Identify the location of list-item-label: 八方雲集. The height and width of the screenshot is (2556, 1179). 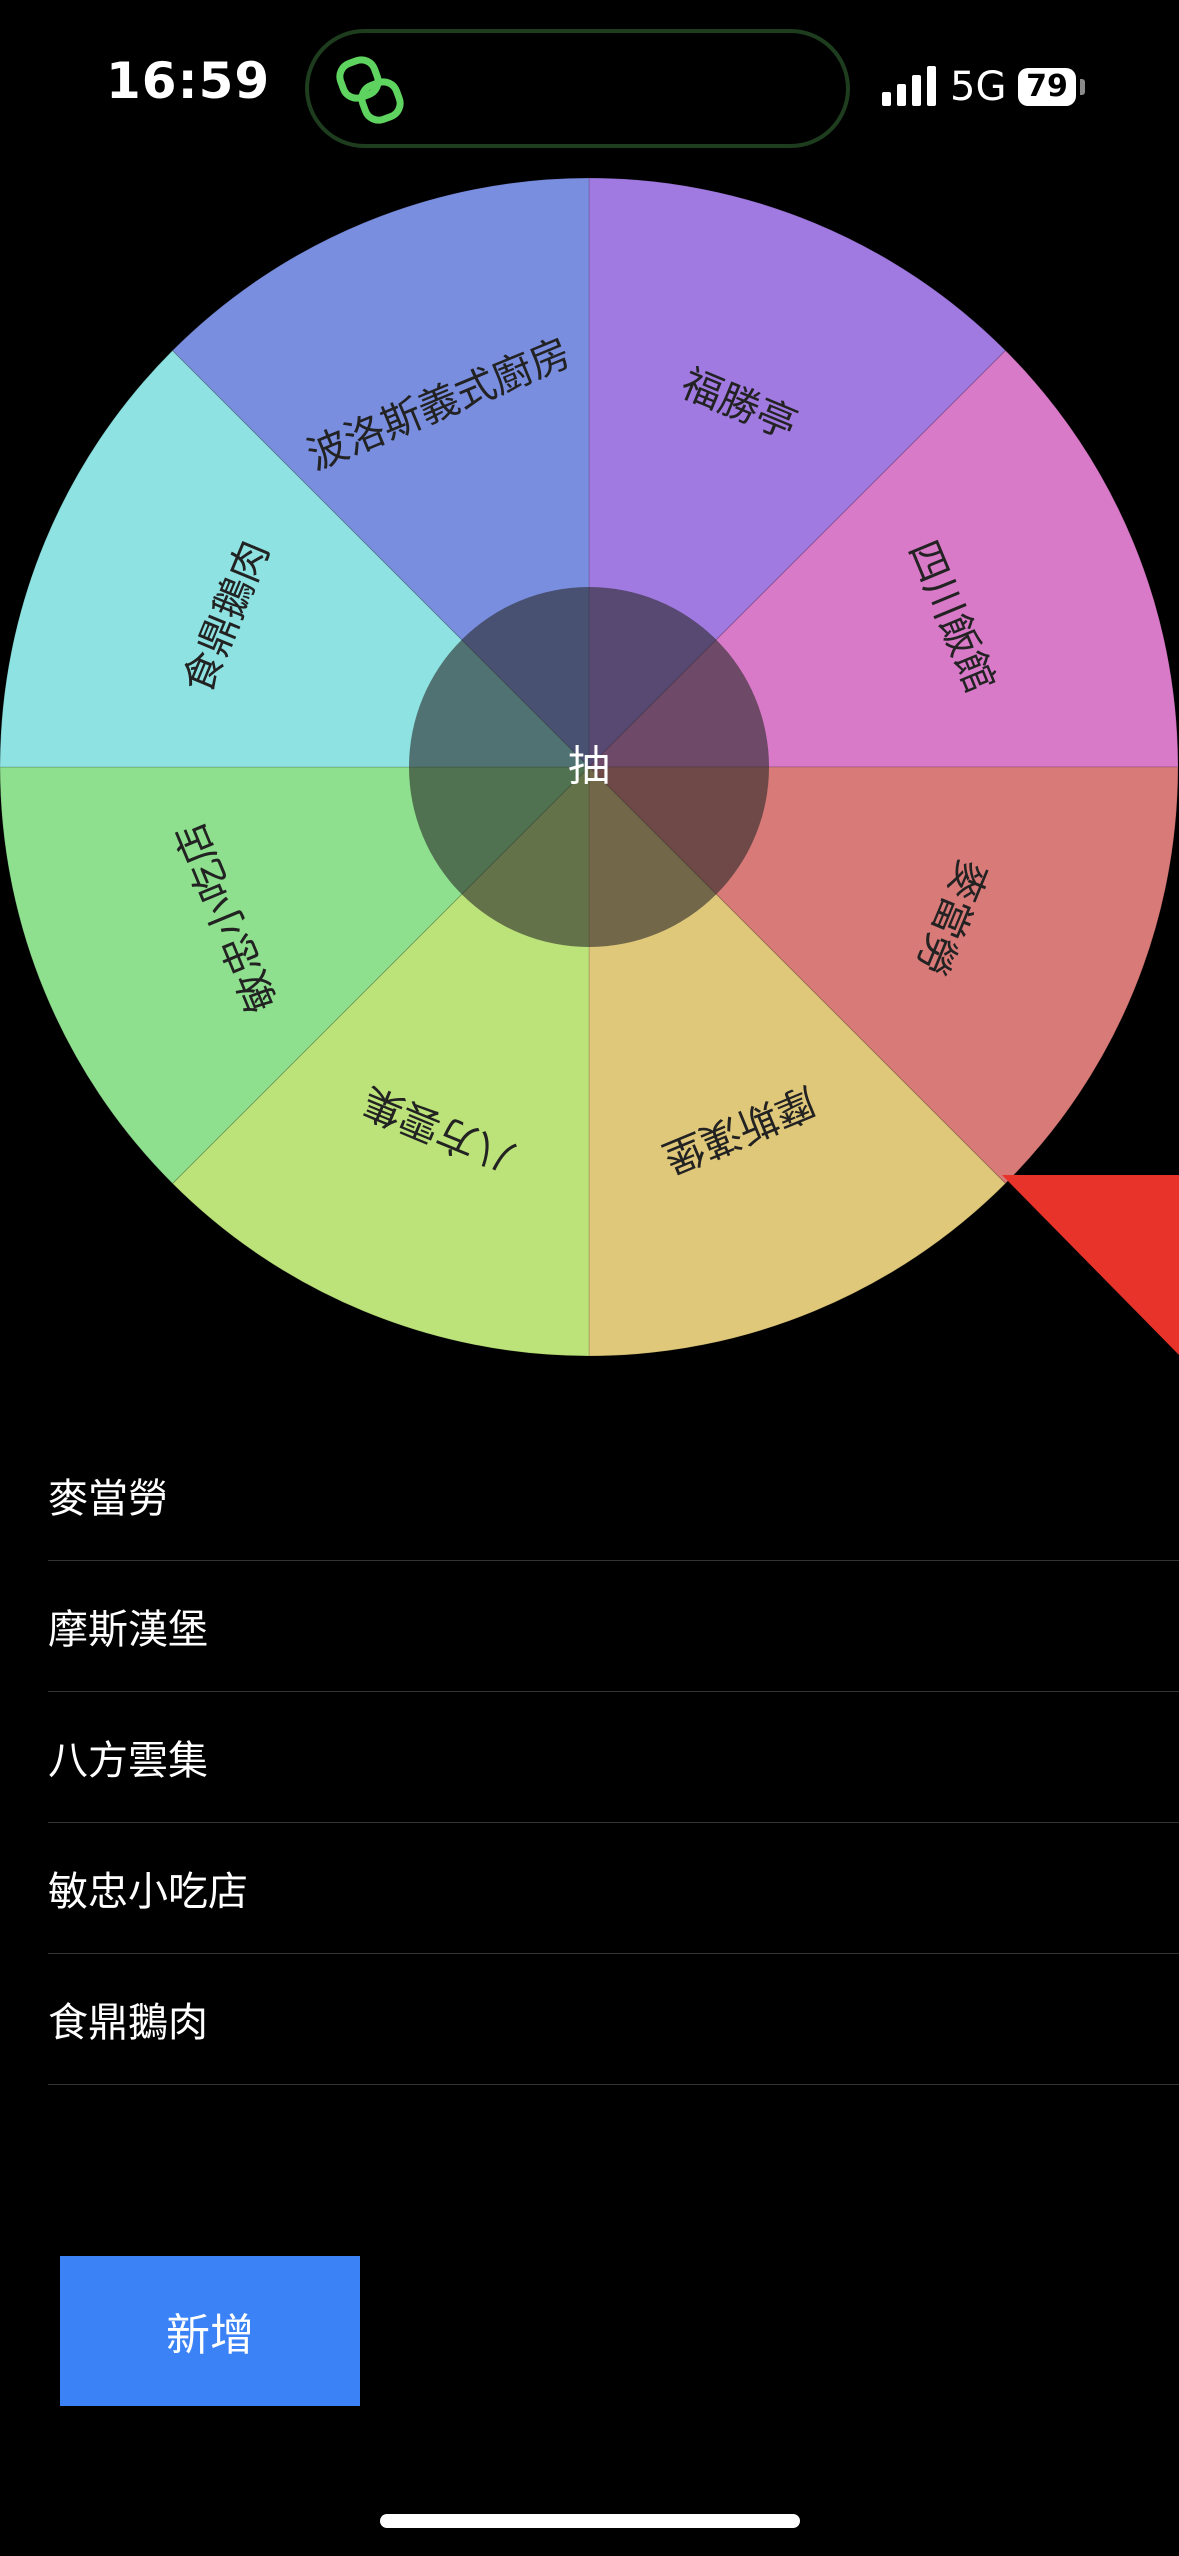
(128, 1761).